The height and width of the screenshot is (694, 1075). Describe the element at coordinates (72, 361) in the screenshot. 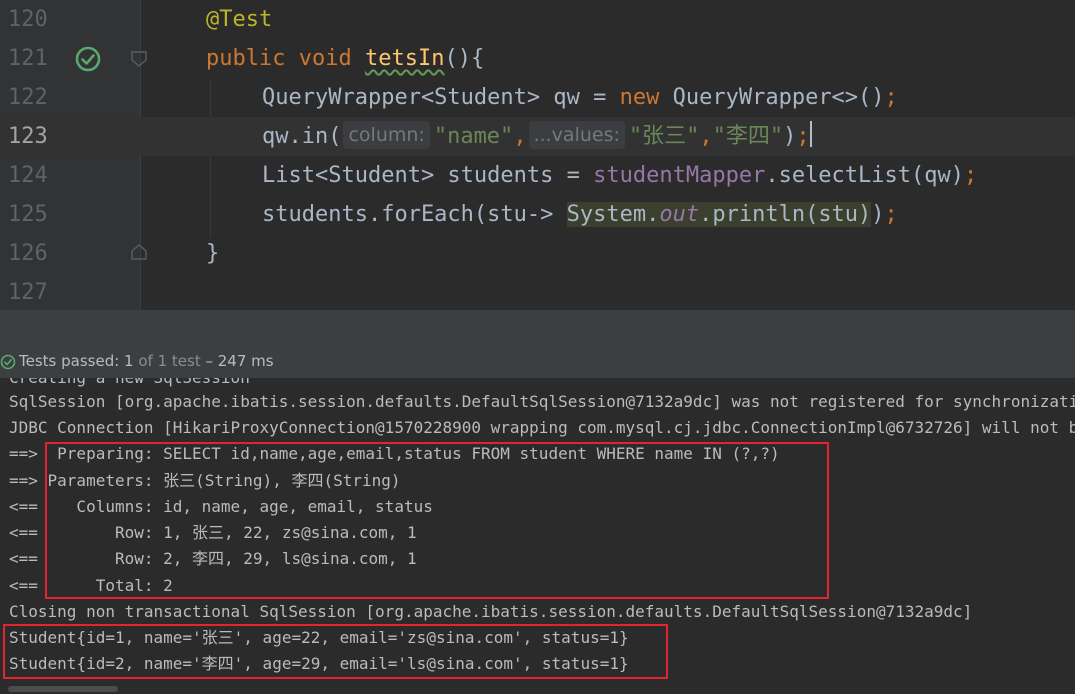

I see `tests-passed-label: Tests passed:` at that location.